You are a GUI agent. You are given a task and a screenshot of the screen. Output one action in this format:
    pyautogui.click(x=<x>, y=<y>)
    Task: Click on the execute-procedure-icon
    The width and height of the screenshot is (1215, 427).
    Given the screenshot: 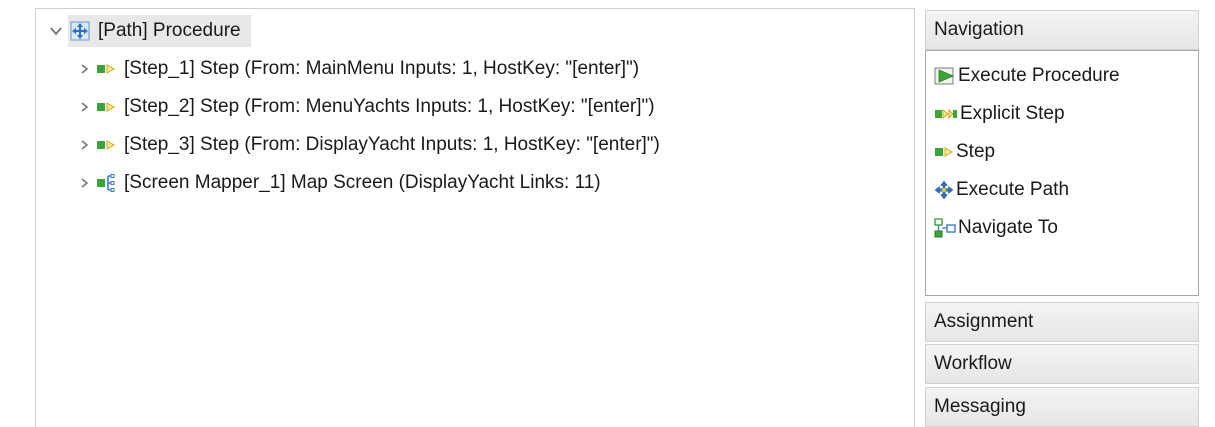 What is the action you would take?
    pyautogui.click(x=945, y=76)
    